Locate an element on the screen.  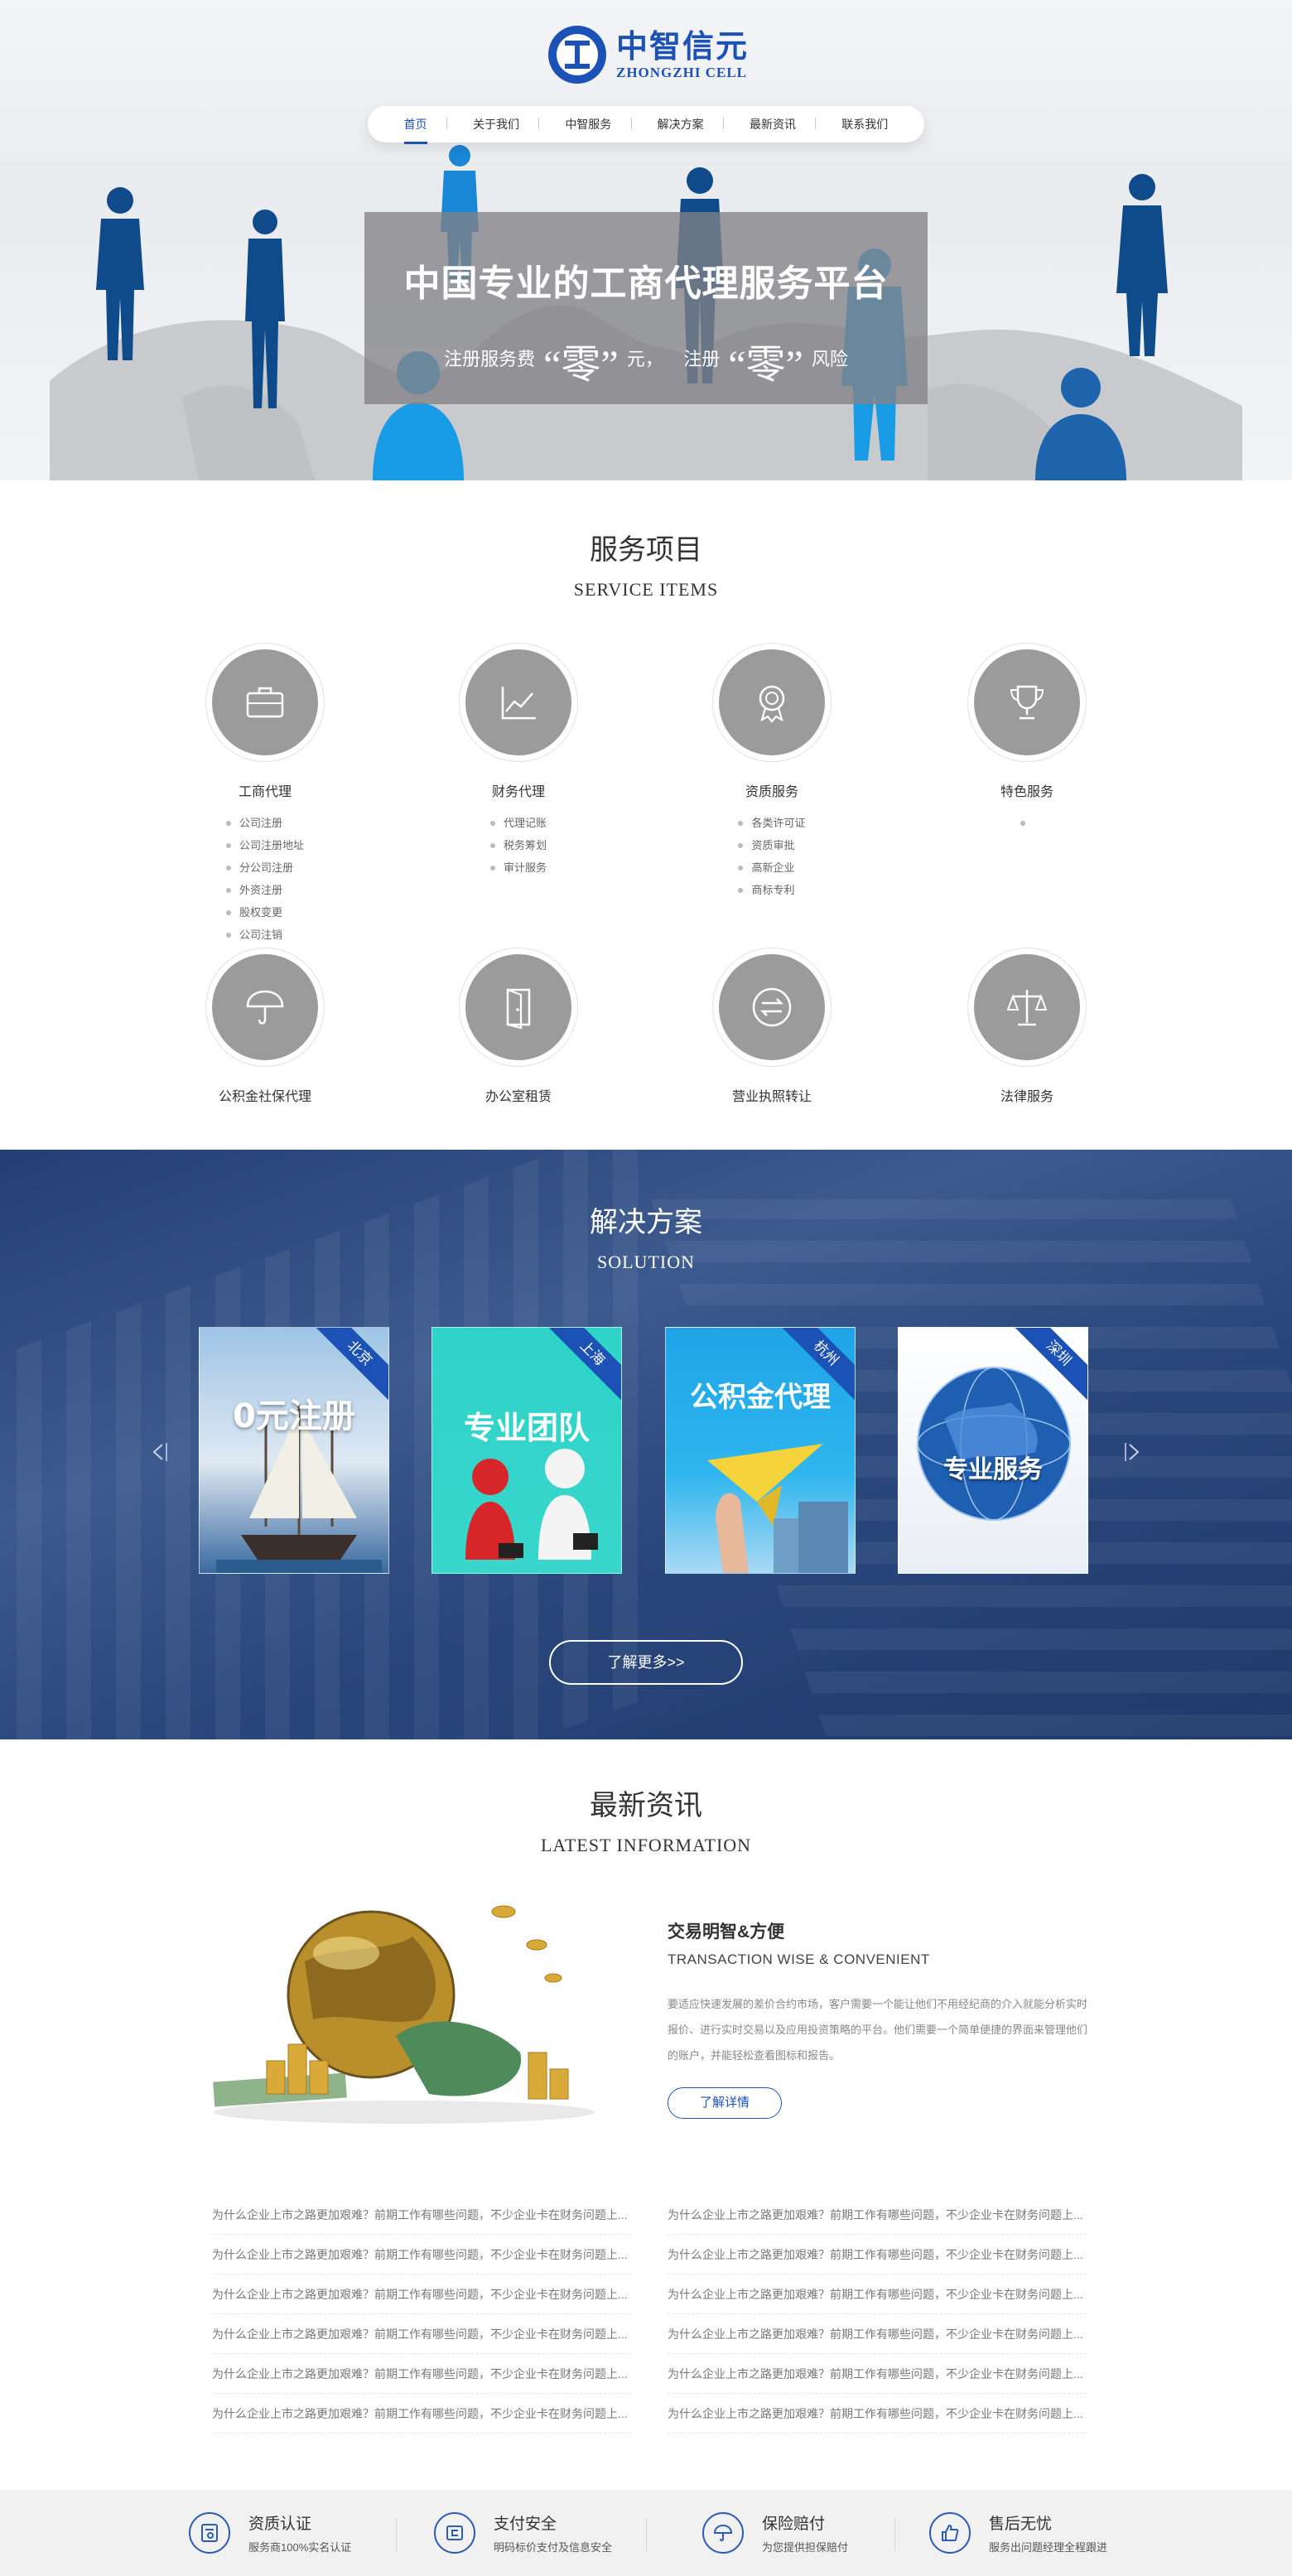
service-subitem: 税务筹划 is located at coordinates (518, 845).